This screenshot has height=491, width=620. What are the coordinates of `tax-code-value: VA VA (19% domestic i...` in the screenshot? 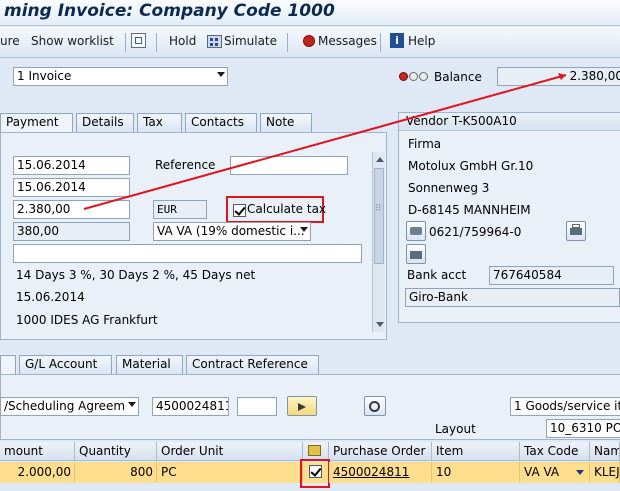 It's located at (231, 231).